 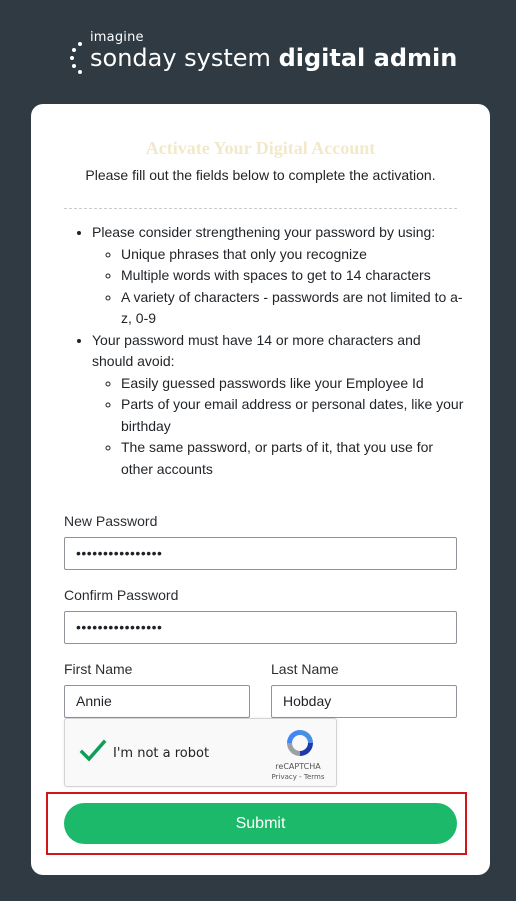 What do you see at coordinates (79, 60) in the screenshot?
I see `sun-icon` at bounding box center [79, 60].